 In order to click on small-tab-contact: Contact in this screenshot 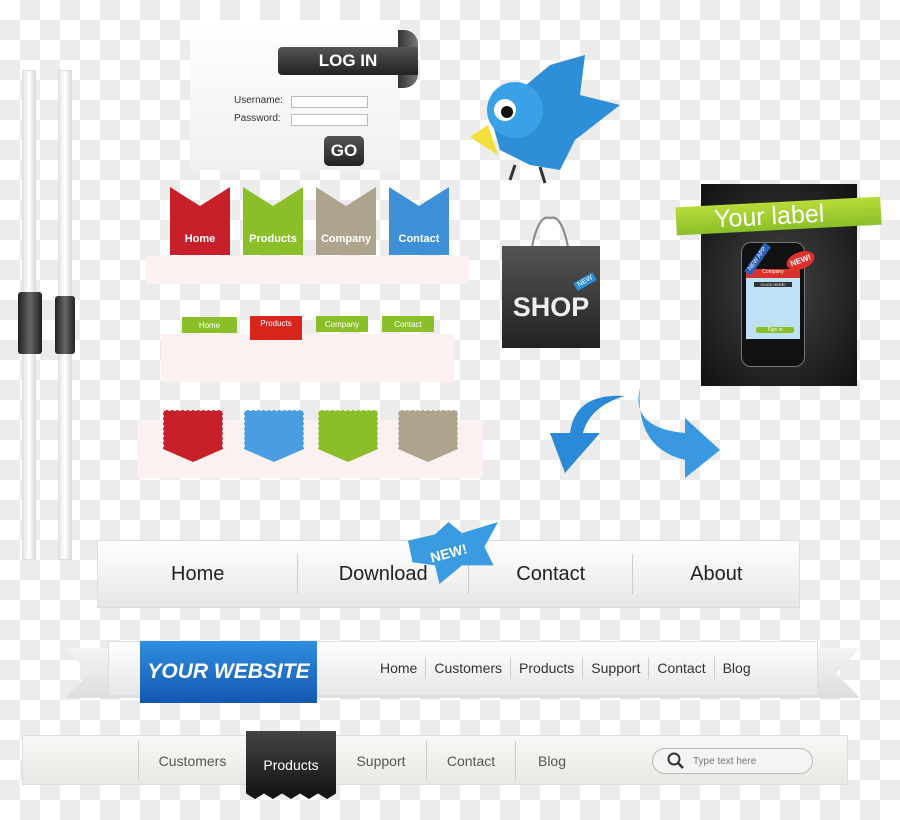, I will do `click(408, 324)`.